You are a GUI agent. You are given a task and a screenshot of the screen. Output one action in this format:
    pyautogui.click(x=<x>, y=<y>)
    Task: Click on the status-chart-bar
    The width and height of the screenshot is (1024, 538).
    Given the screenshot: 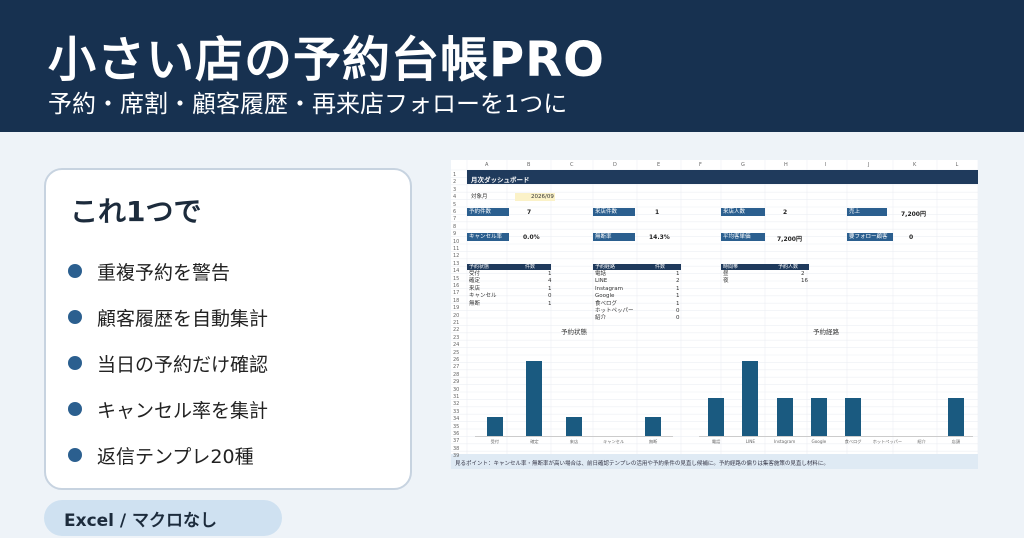 What is the action you would take?
    pyautogui.click(x=494, y=426)
    